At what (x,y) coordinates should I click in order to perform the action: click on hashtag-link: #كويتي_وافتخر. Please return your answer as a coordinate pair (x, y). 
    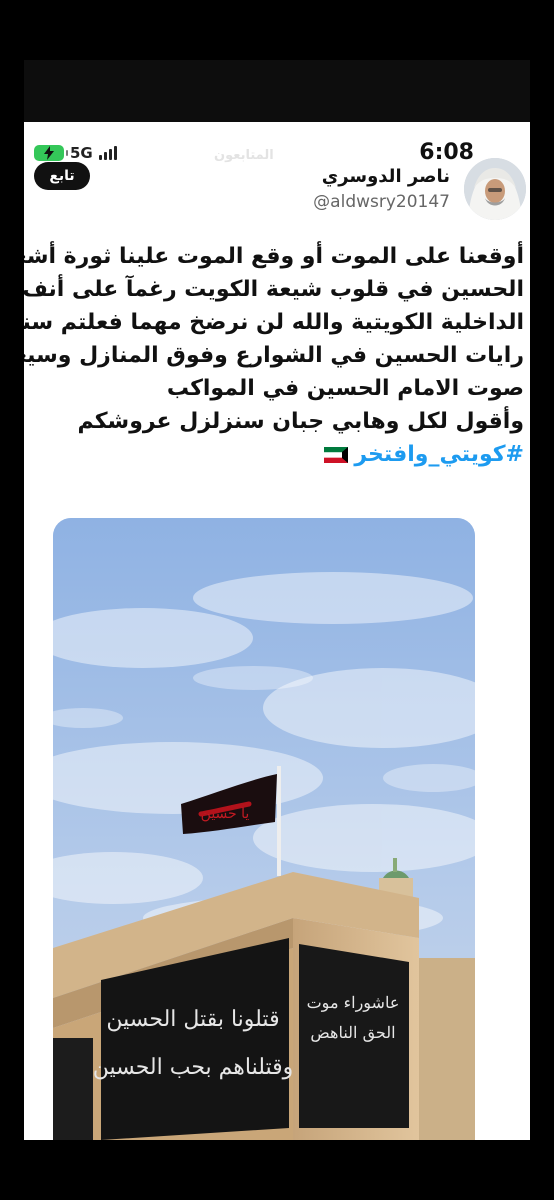
    Looking at the image, I should click on (439, 454).